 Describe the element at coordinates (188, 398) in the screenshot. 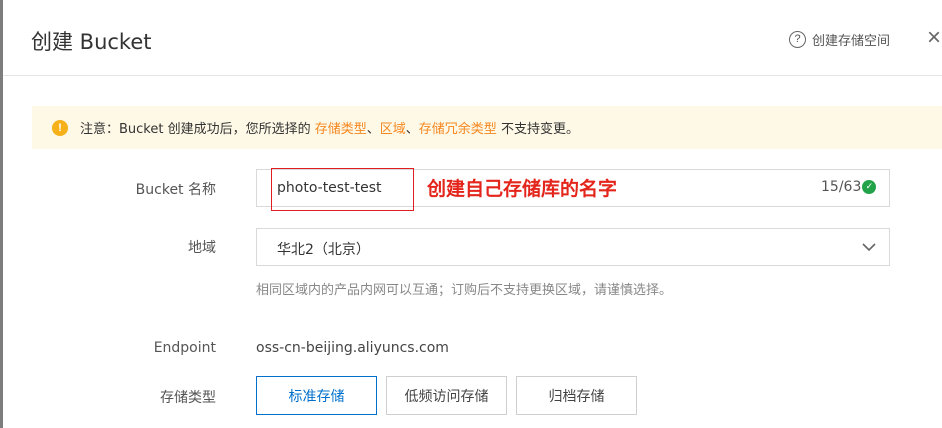

I see `storage-type-label: 存储类型` at that location.